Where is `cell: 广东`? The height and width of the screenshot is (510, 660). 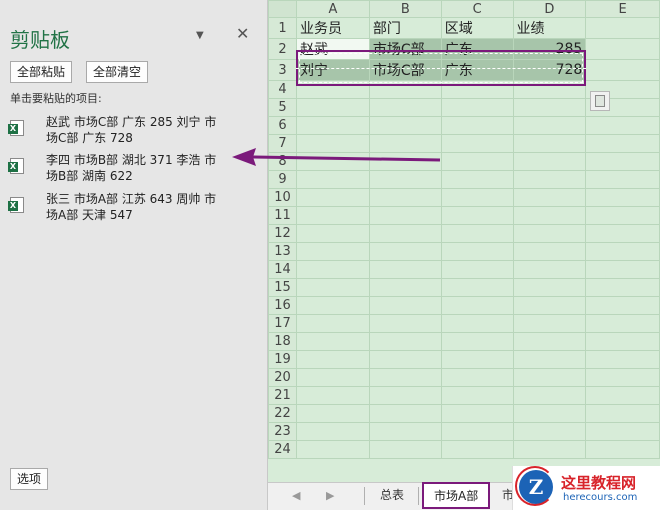
cell: 广东 is located at coordinates (477, 70).